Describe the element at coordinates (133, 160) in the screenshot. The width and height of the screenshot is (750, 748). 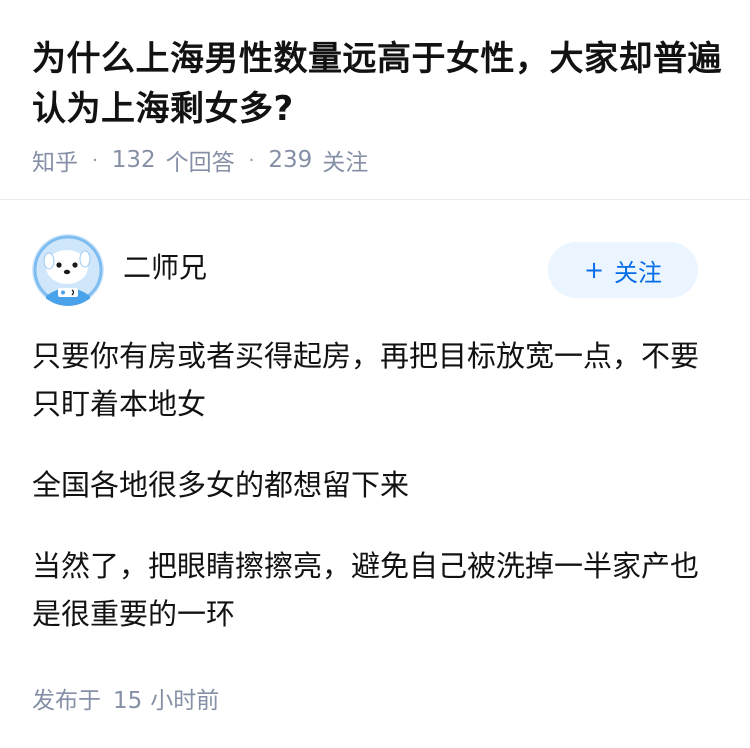
I see `answer-count: 132` at that location.